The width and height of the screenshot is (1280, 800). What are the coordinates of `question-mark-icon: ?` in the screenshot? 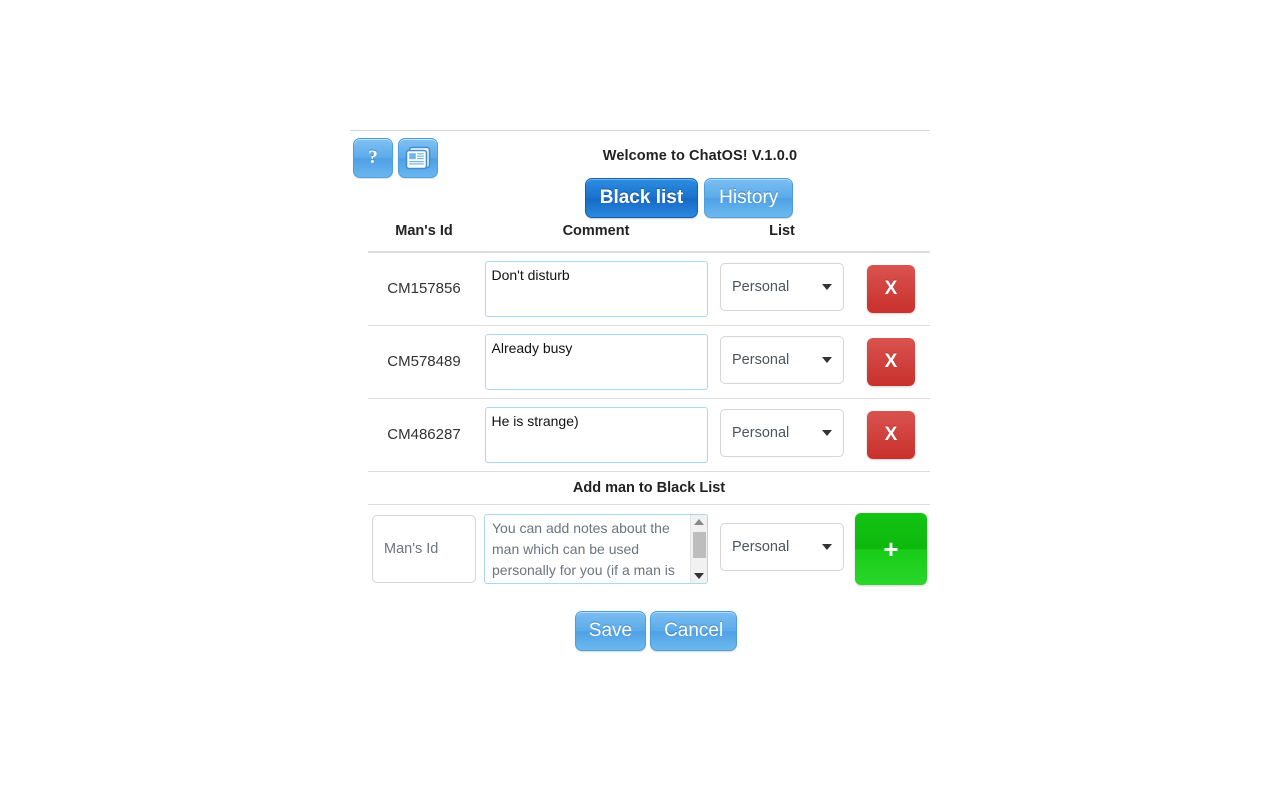 It's located at (373, 157).